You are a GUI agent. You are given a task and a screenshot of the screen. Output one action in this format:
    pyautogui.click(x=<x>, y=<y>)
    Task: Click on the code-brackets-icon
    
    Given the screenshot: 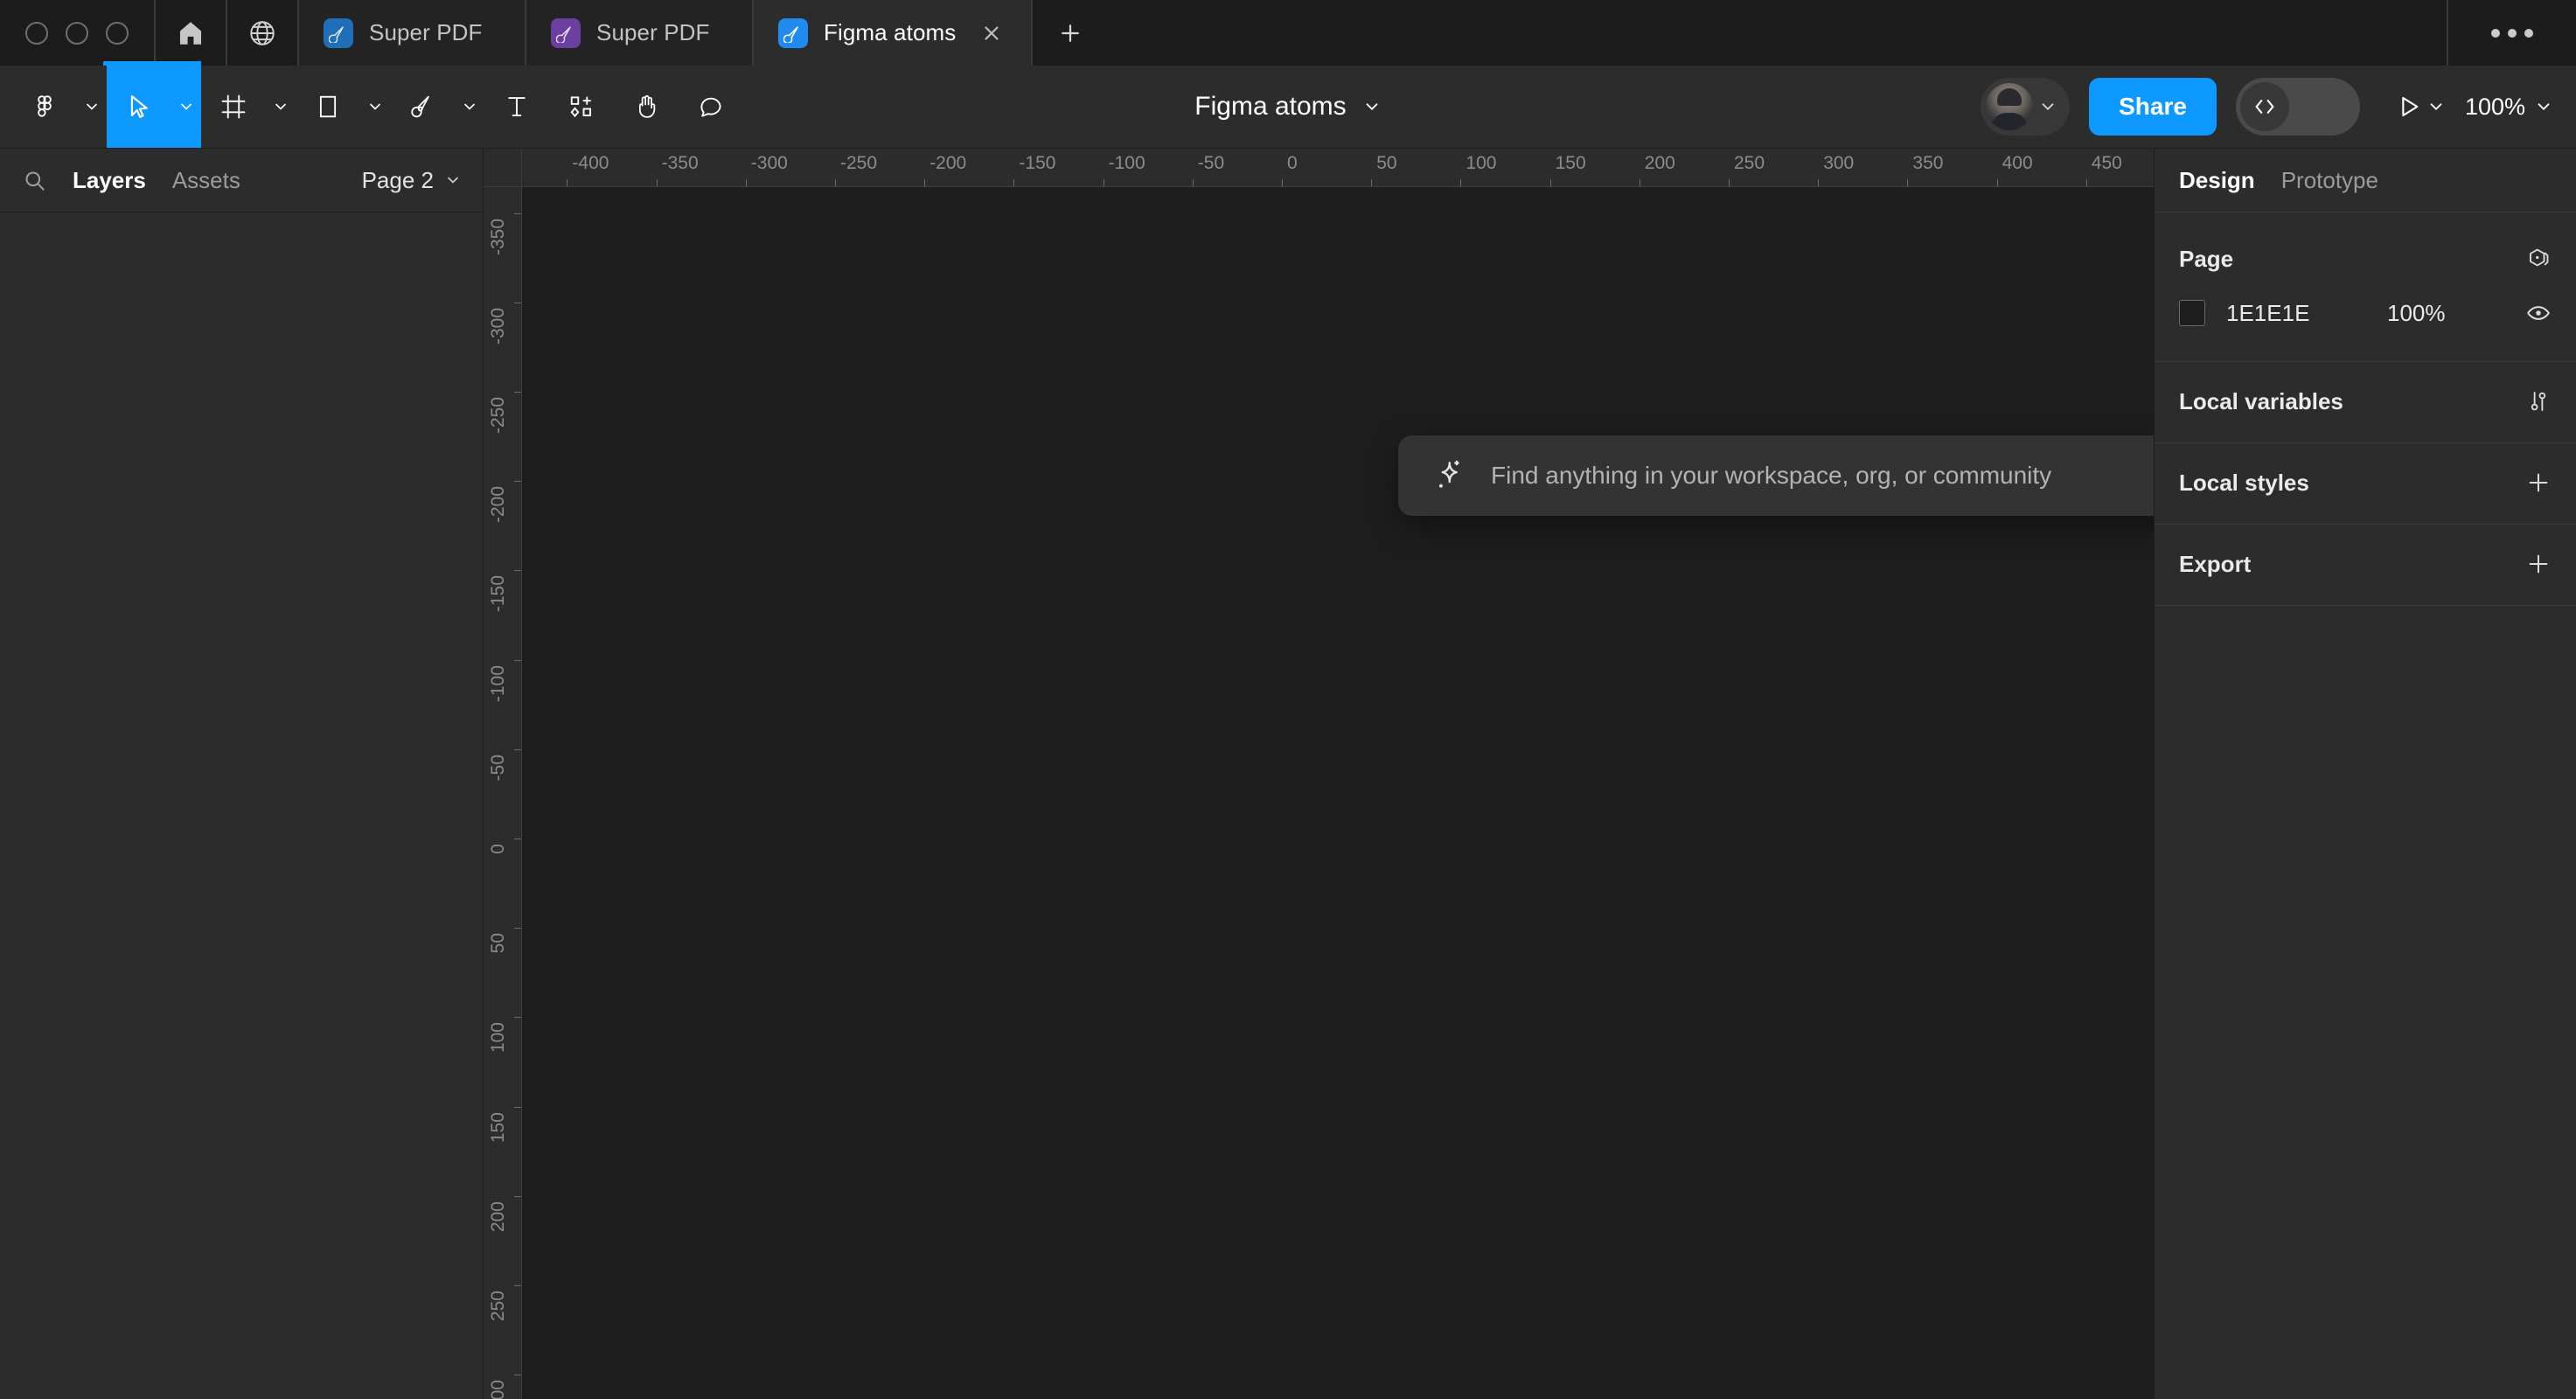 What is the action you would take?
    pyautogui.click(x=2264, y=106)
    